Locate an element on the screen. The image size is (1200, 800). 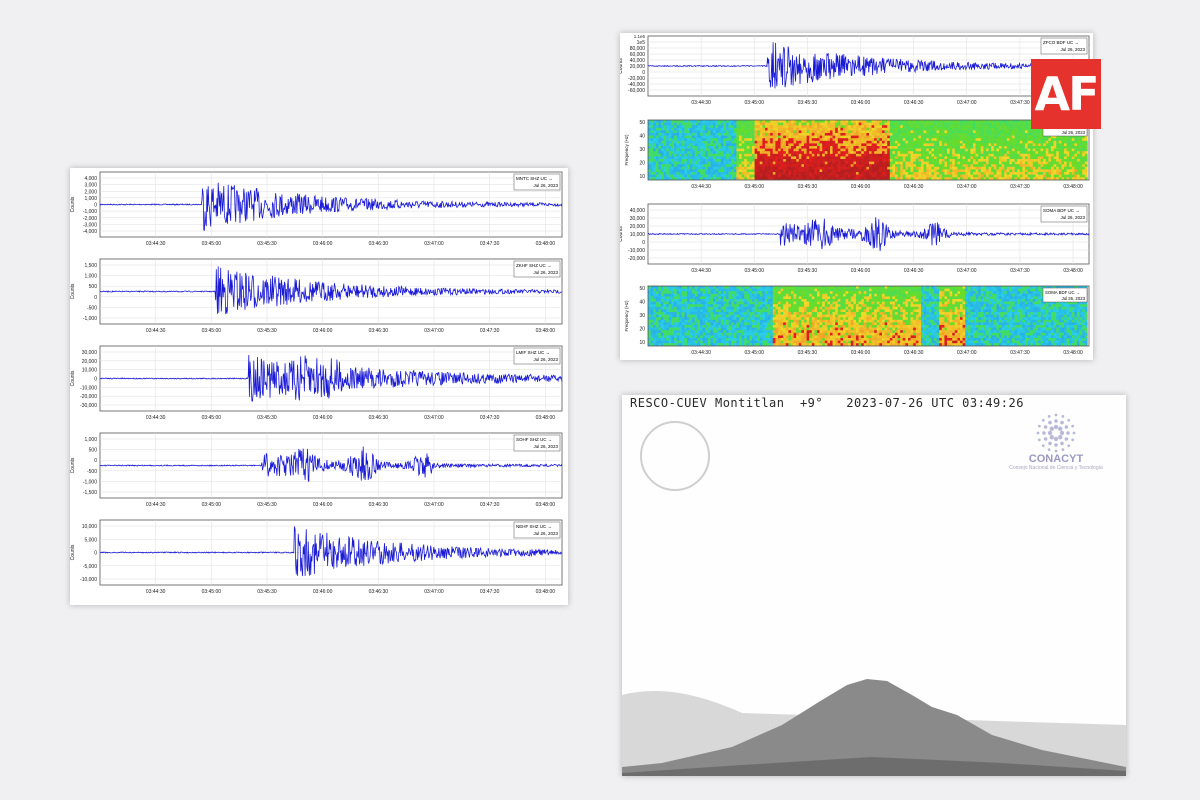
y-tick-label: -500 is located at coordinates (92, 472).